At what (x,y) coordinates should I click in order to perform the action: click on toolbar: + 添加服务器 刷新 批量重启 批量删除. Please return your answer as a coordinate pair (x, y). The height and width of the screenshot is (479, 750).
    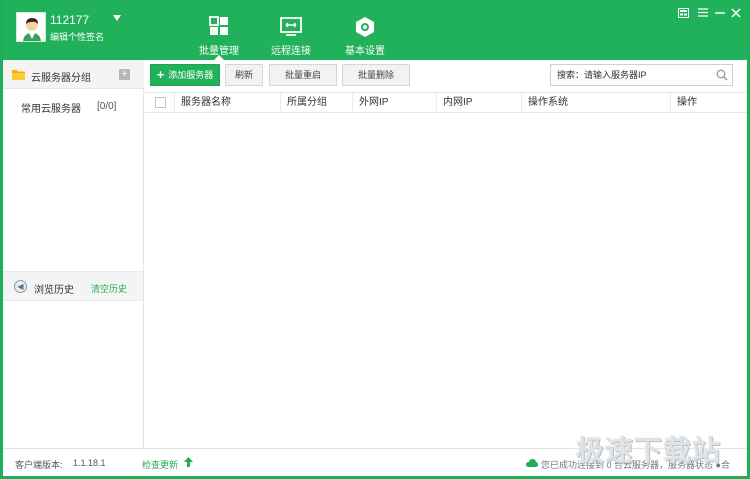
    Looking at the image, I should click on (446, 74).